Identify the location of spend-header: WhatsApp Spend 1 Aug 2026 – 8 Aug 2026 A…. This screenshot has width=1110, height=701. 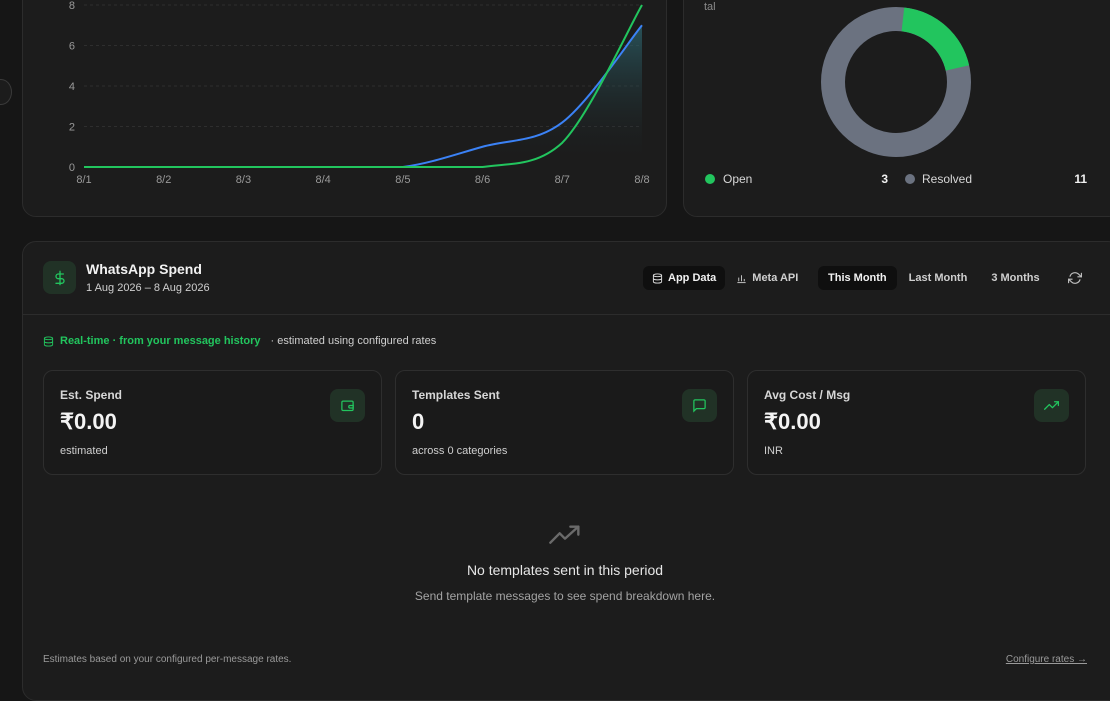
(566, 278).